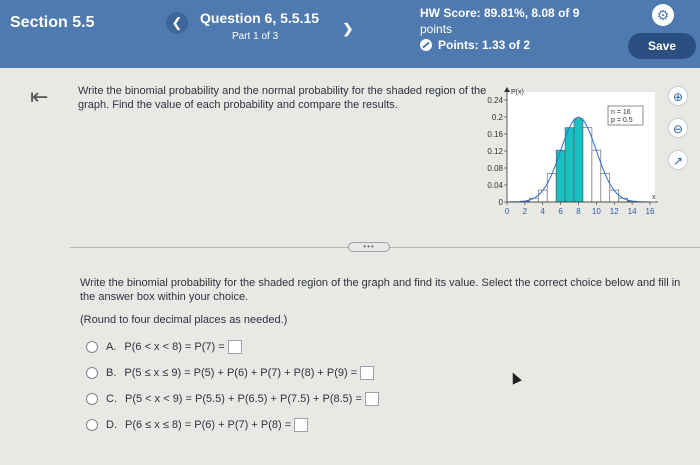 The height and width of the screenshot is (465, 700). I want to click on zoom-out-icon: ⊖, so click(678, 129).